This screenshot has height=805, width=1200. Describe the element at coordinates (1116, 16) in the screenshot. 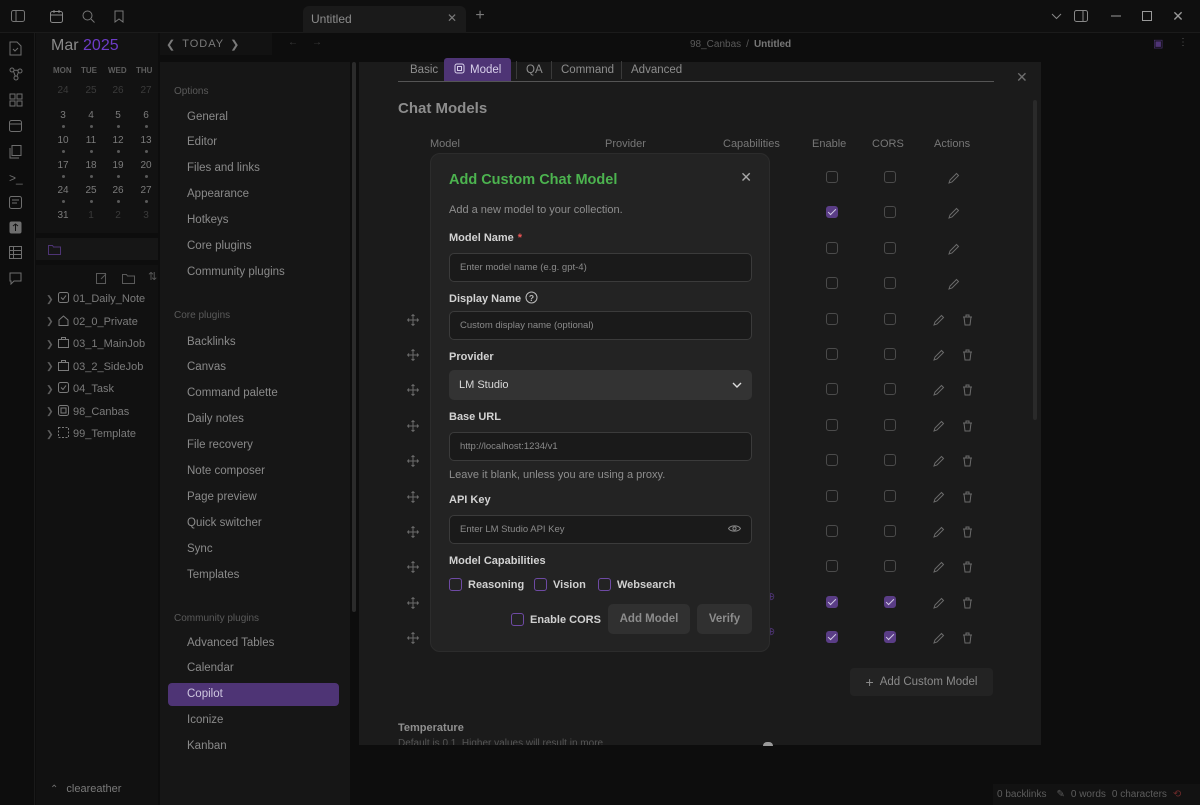

I see `minimize-icon` at that location.